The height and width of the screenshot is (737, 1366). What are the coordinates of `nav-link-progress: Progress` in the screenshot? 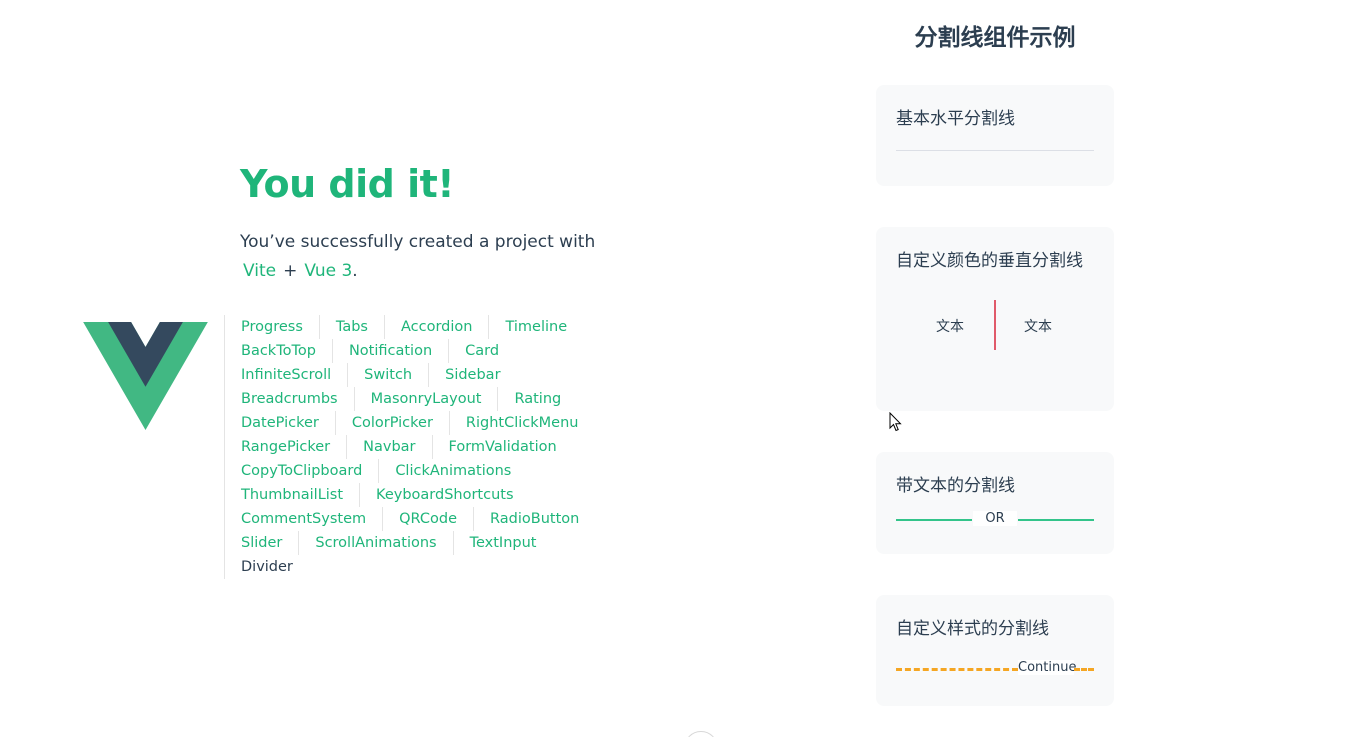 It's located at (272, 327).